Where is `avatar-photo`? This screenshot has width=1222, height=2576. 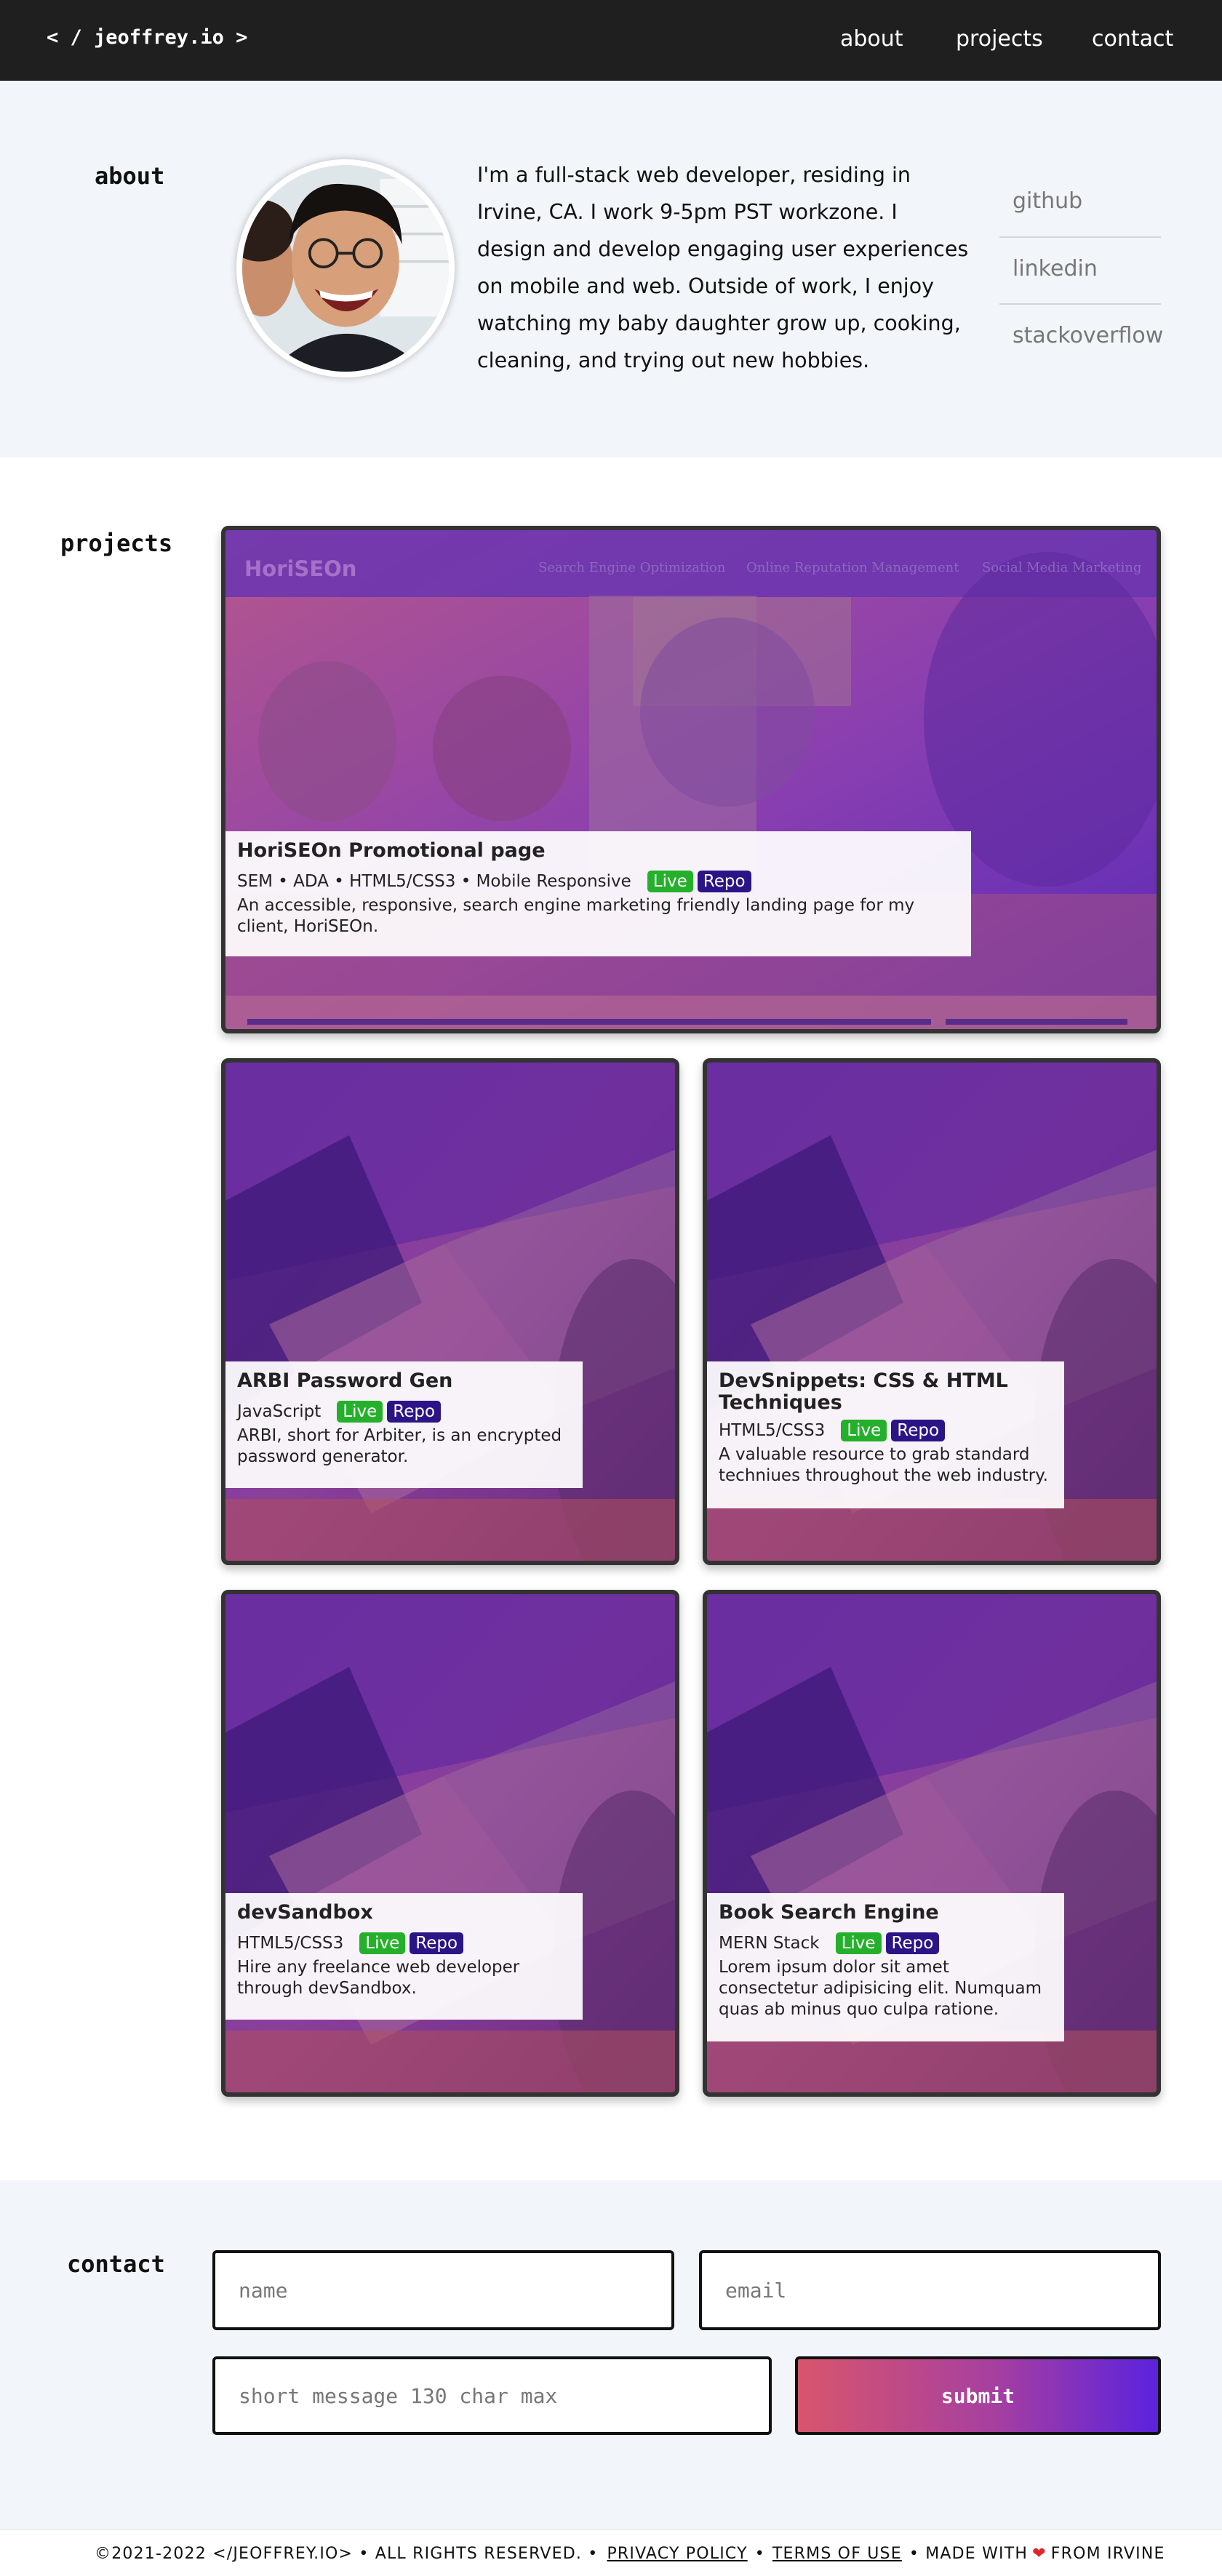 avatar-photo is located at coordinates (345, 268).